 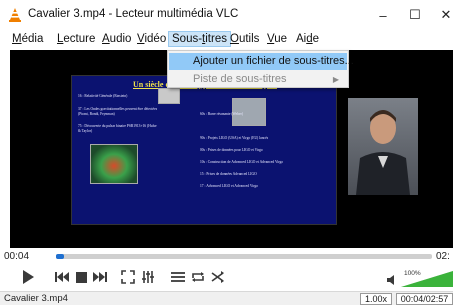 I want to click on shuffle-icon, so click(x=217, y=277).